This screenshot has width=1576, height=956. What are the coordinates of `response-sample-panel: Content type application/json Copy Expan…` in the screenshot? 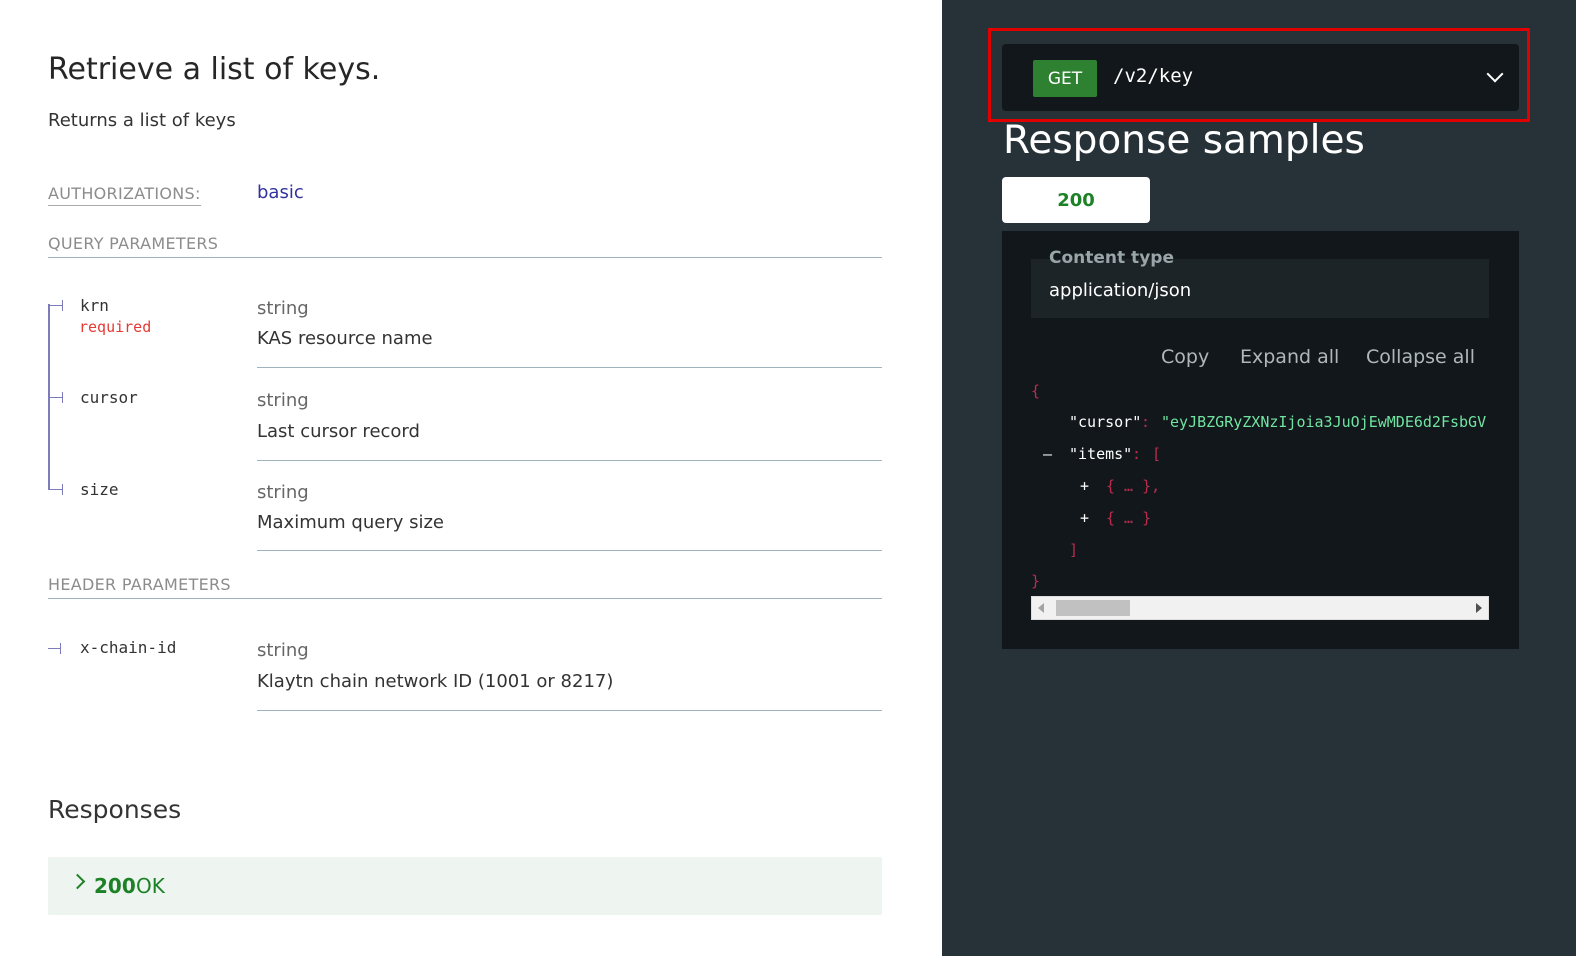 It's located at (1260, 440).